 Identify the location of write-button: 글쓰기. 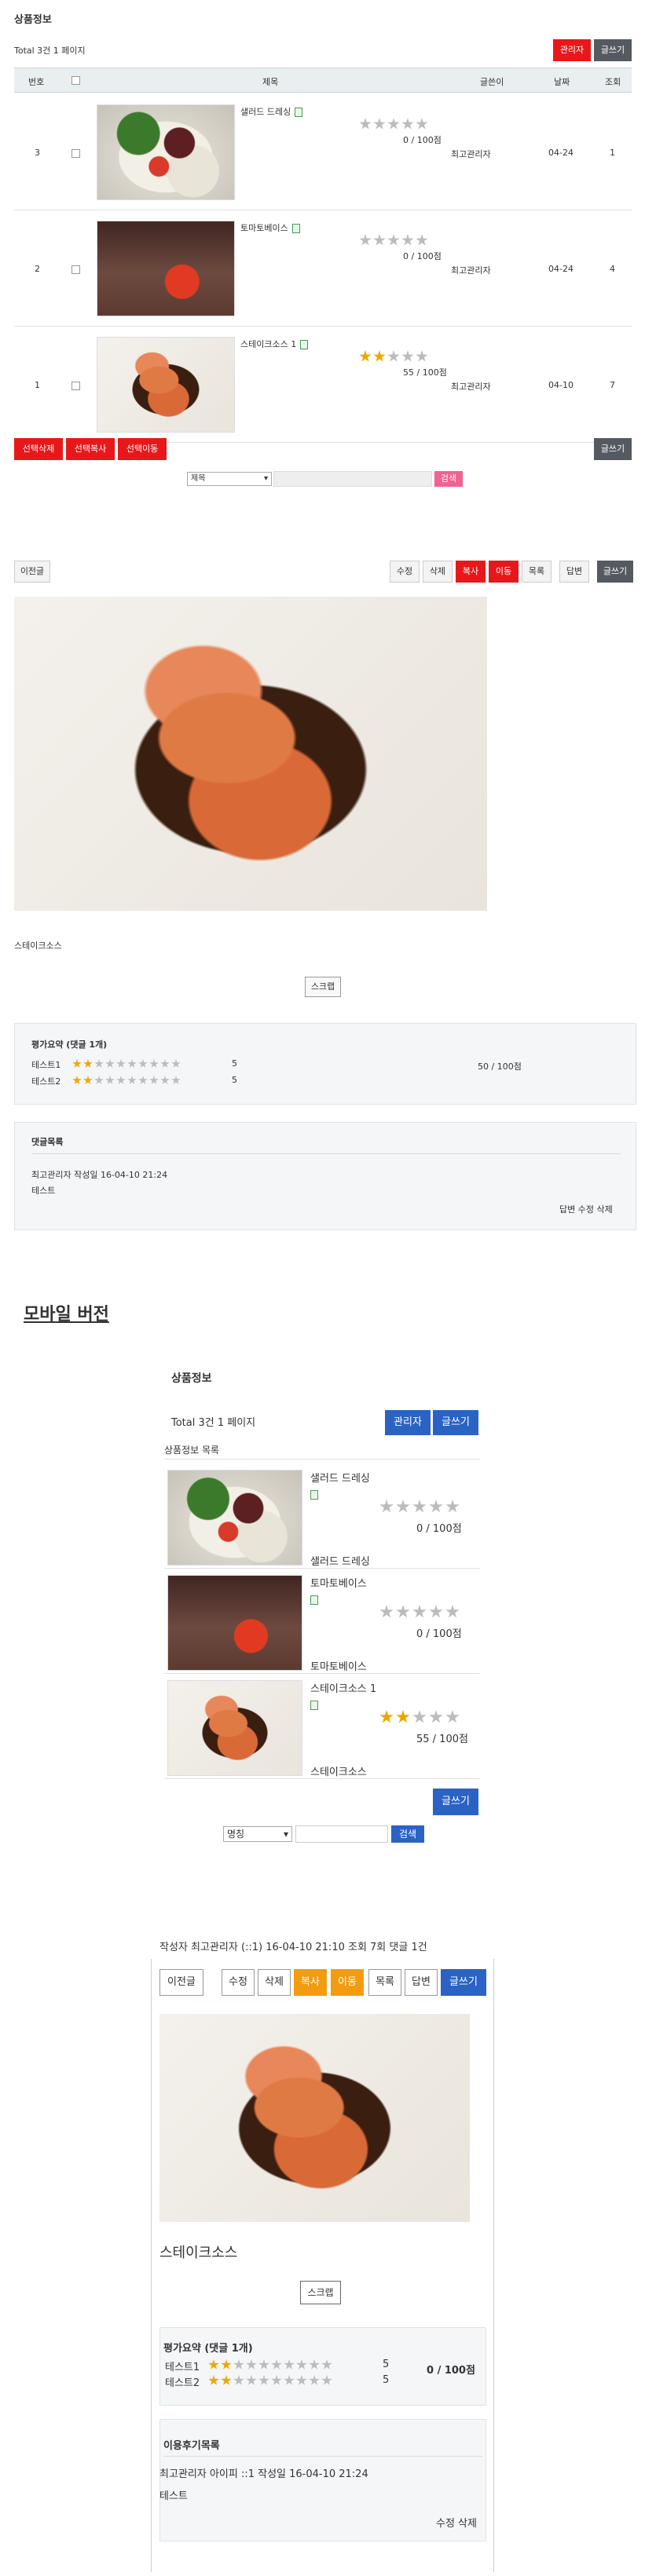
(613, 50).